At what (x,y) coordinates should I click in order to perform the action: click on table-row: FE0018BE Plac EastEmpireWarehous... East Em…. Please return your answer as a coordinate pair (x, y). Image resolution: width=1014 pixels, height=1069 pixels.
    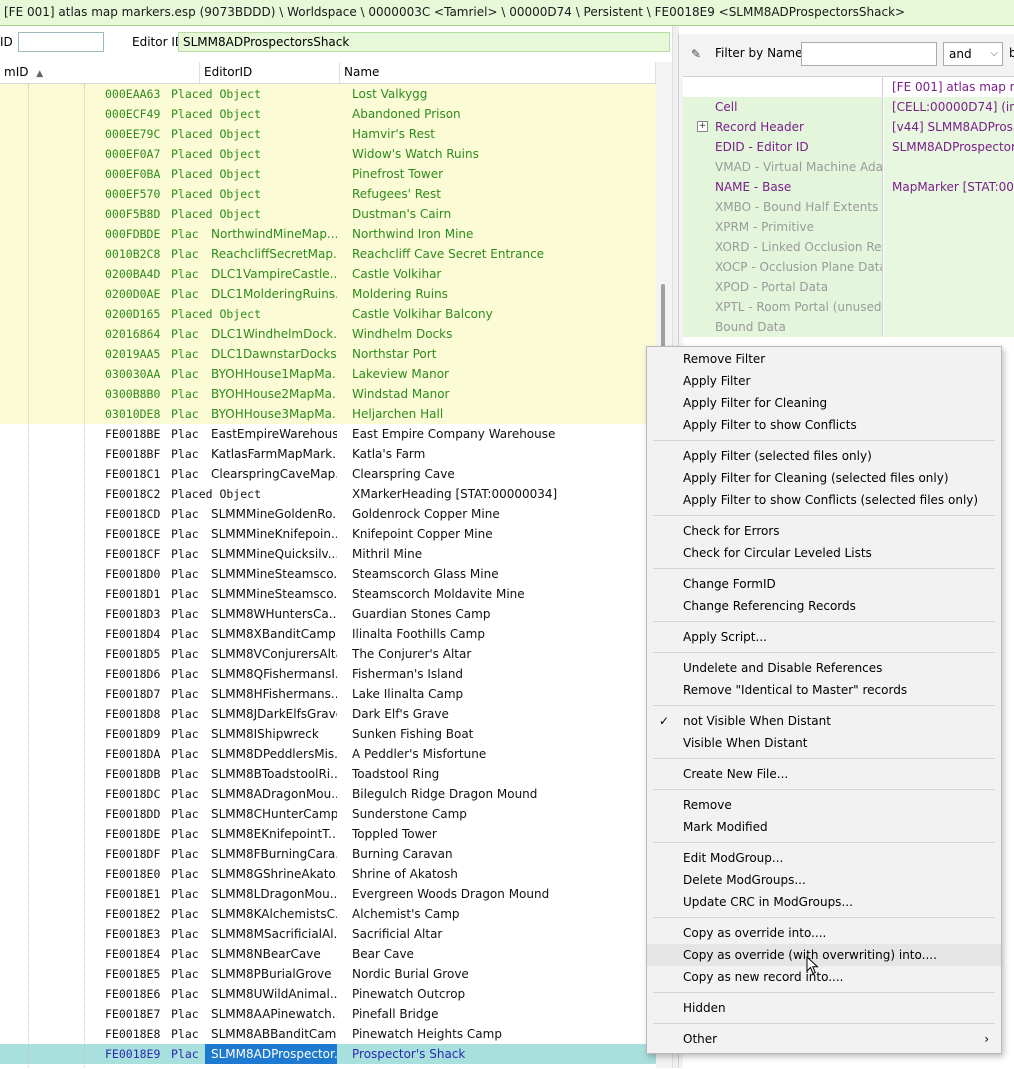
    Looking at the image, I should click on (328, 434).